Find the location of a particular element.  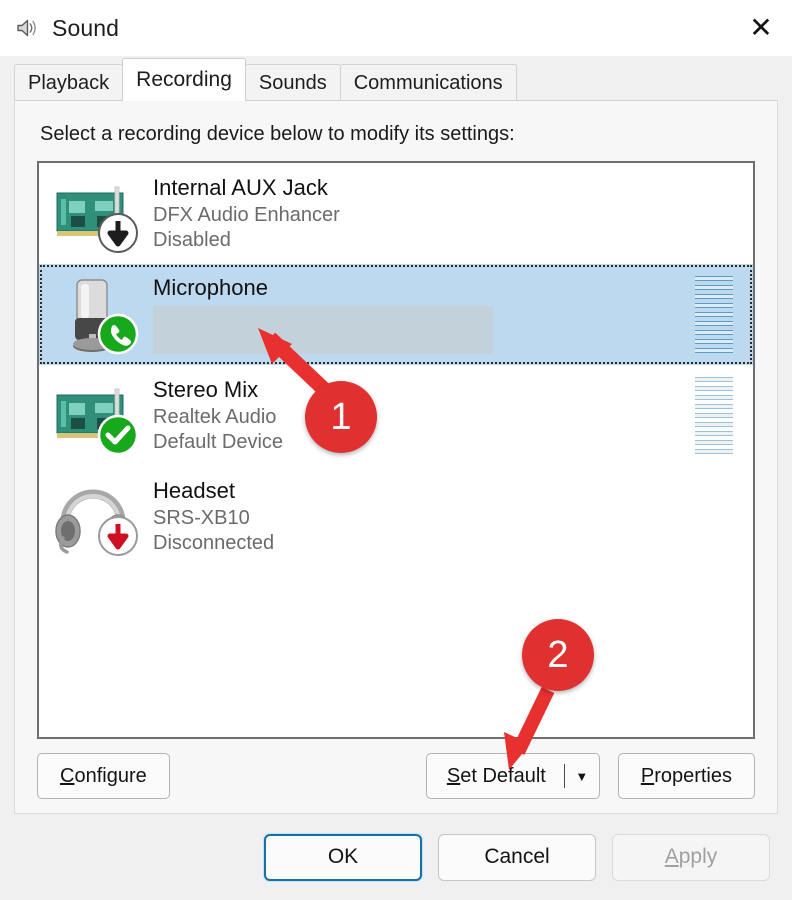

disconnected-red-down-arrow-icon is located at coordinates (118, 536).